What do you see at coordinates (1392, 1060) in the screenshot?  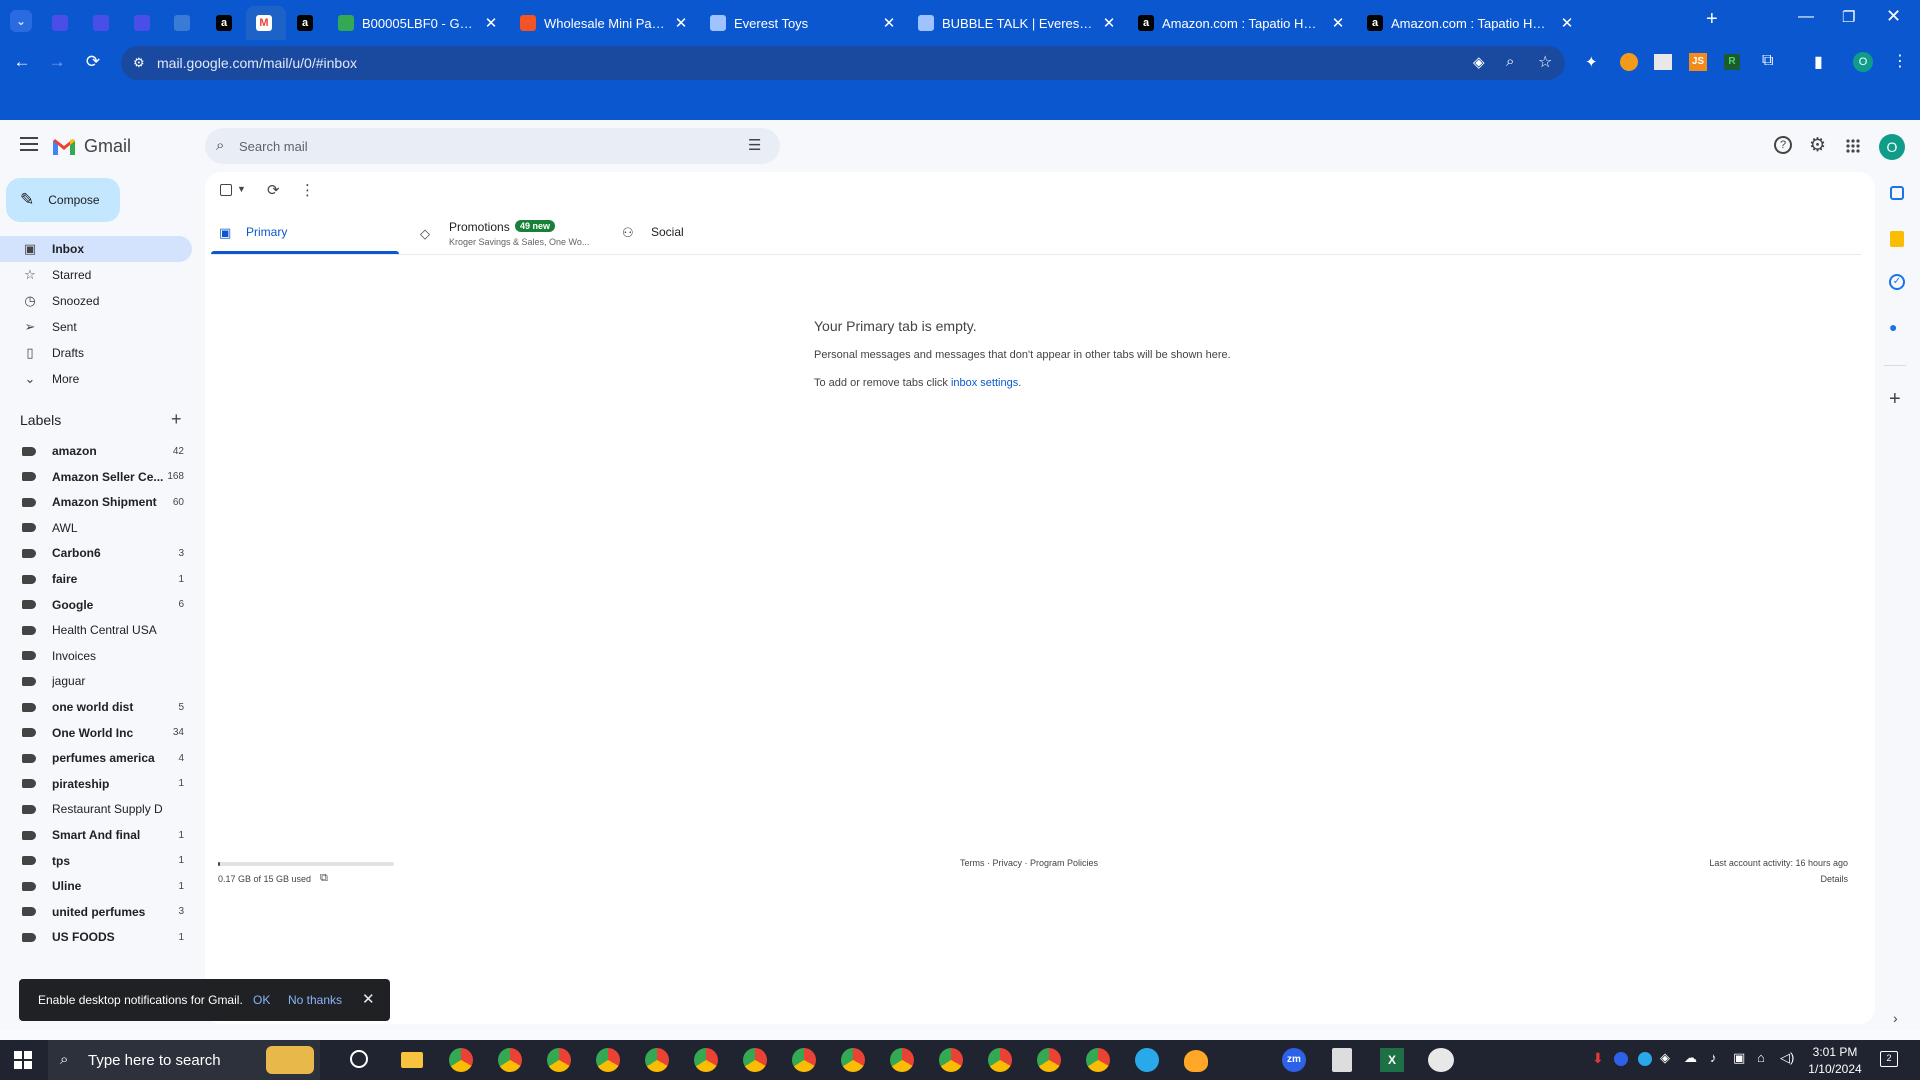 I see `excel-icon: X` at bounding box center [1392, 1060].